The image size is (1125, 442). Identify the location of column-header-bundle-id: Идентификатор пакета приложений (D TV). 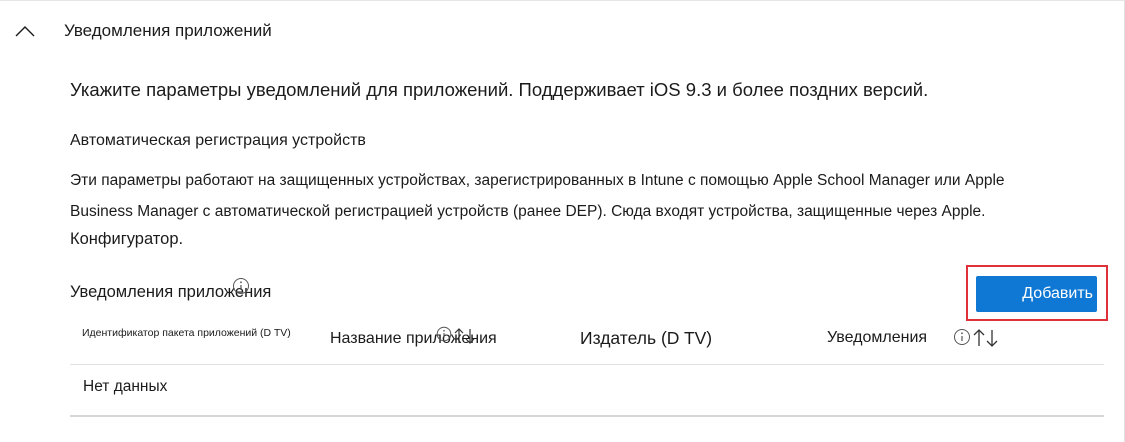
(186, 333).